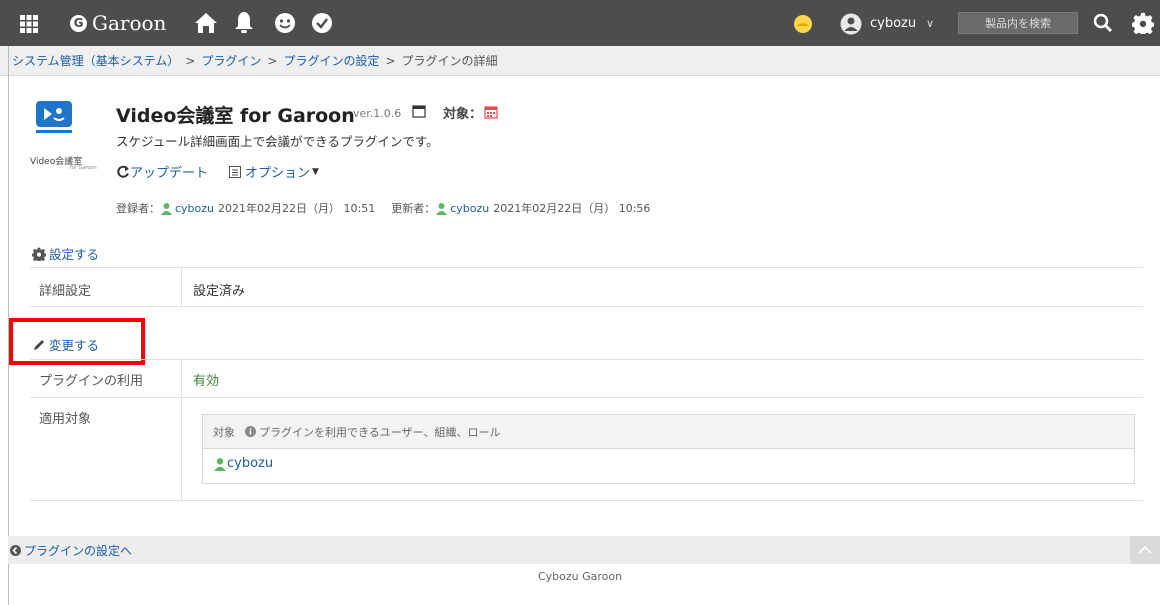  What do you see at coordinates (194, 208) in the screenshot?
I see `registered-user-link: cybozu` at bounding box center [194, 208].